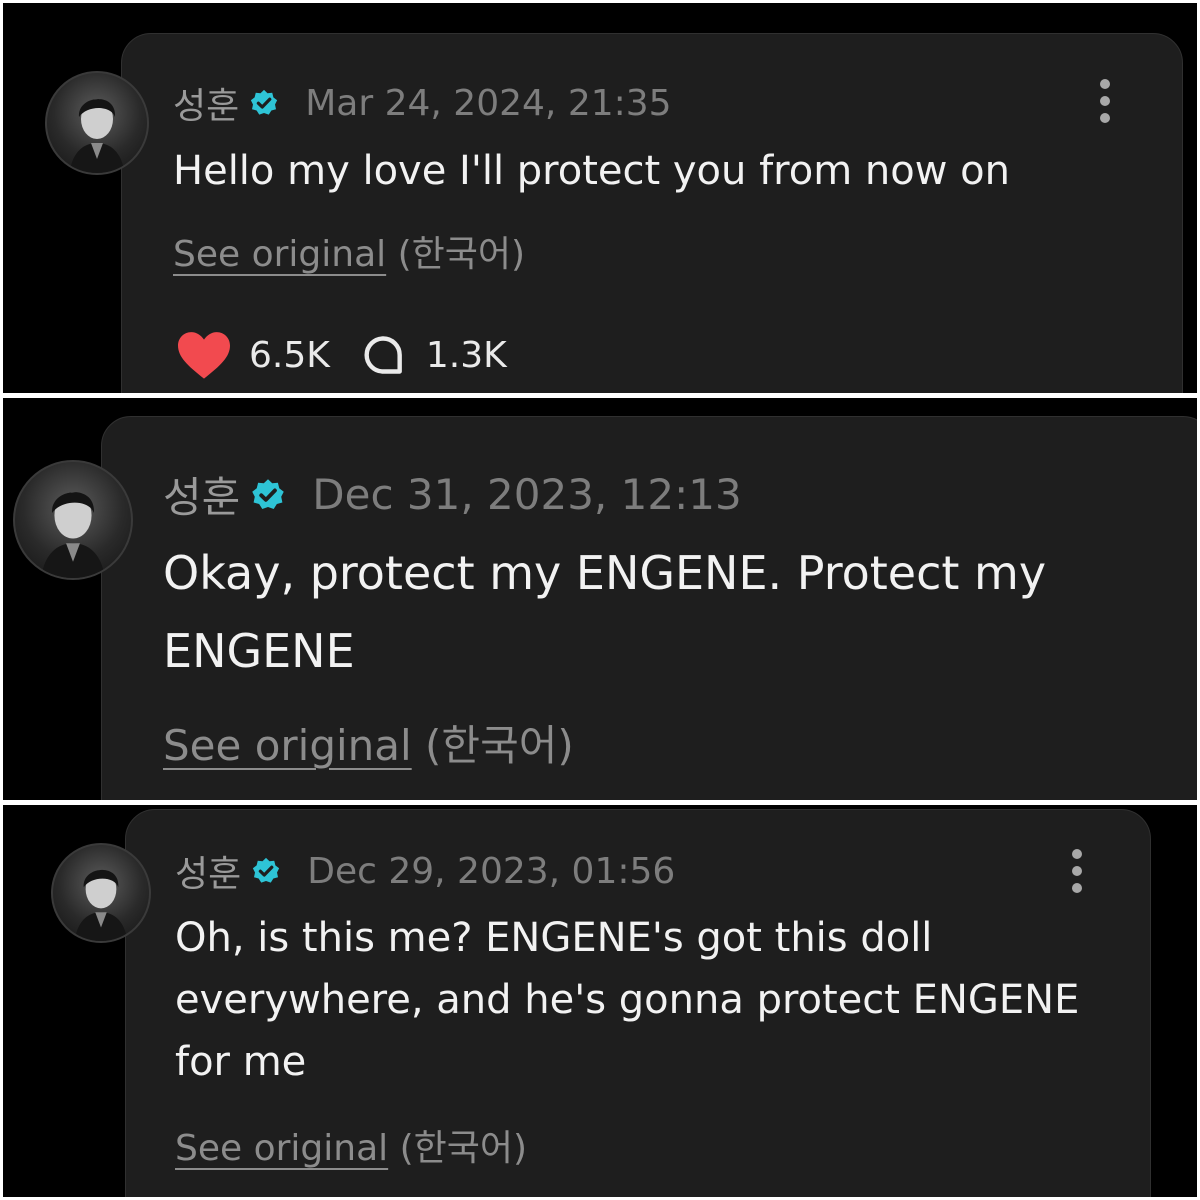 This screenshot has height=1200, width=1200. I want to click on like-count: 6.5K, so click(289, 355).